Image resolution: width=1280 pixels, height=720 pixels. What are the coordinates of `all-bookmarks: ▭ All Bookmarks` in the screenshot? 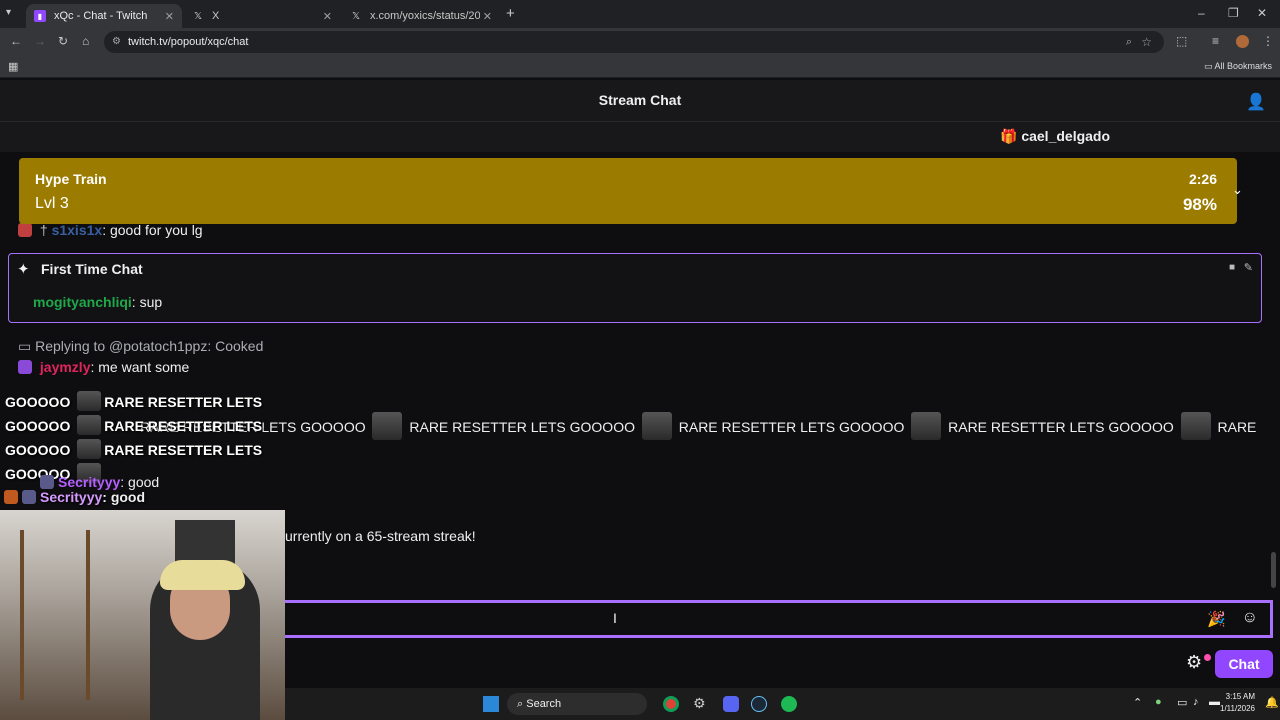 It's located at (1238, 66).